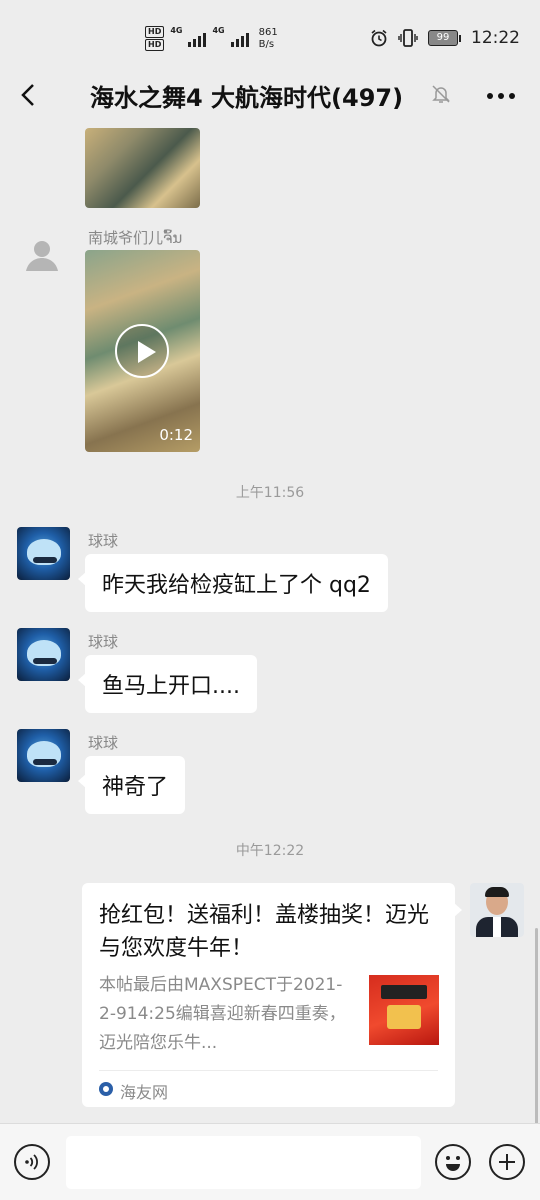 This screenshot has height=1200, width=540. Describe the element at coordinates (155, 38) in the screenshot. I see `hd-icon: HD HD` at that location.